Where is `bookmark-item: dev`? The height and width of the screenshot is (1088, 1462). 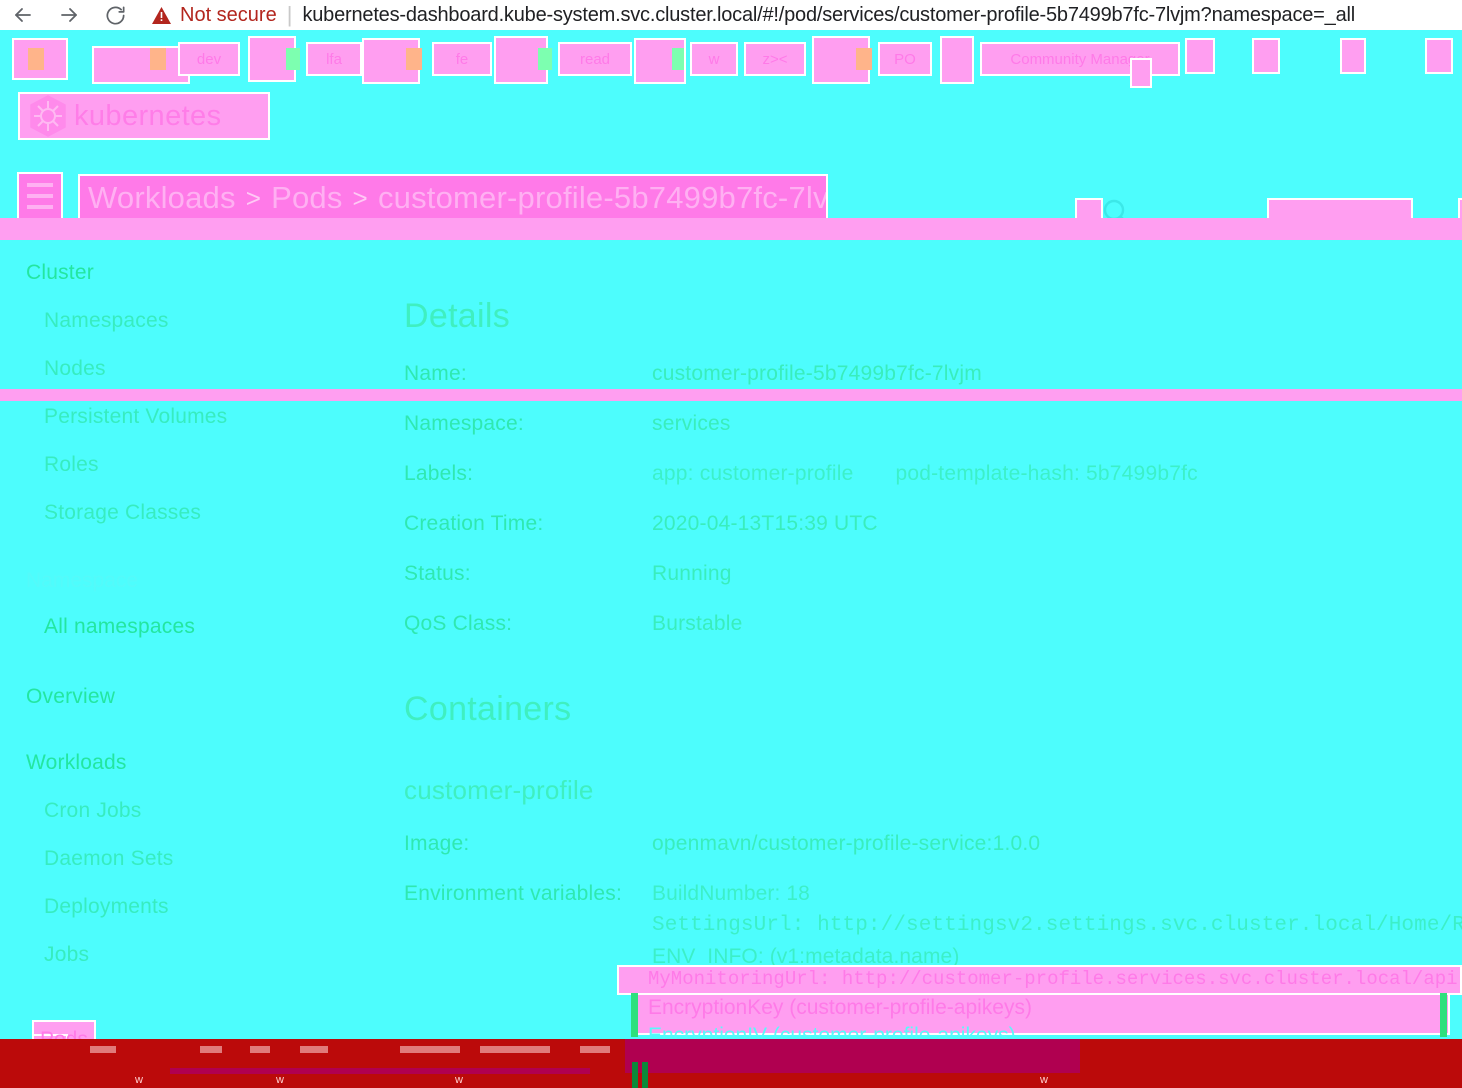 bookmark-item: dev is located at coordinates (209, 59).